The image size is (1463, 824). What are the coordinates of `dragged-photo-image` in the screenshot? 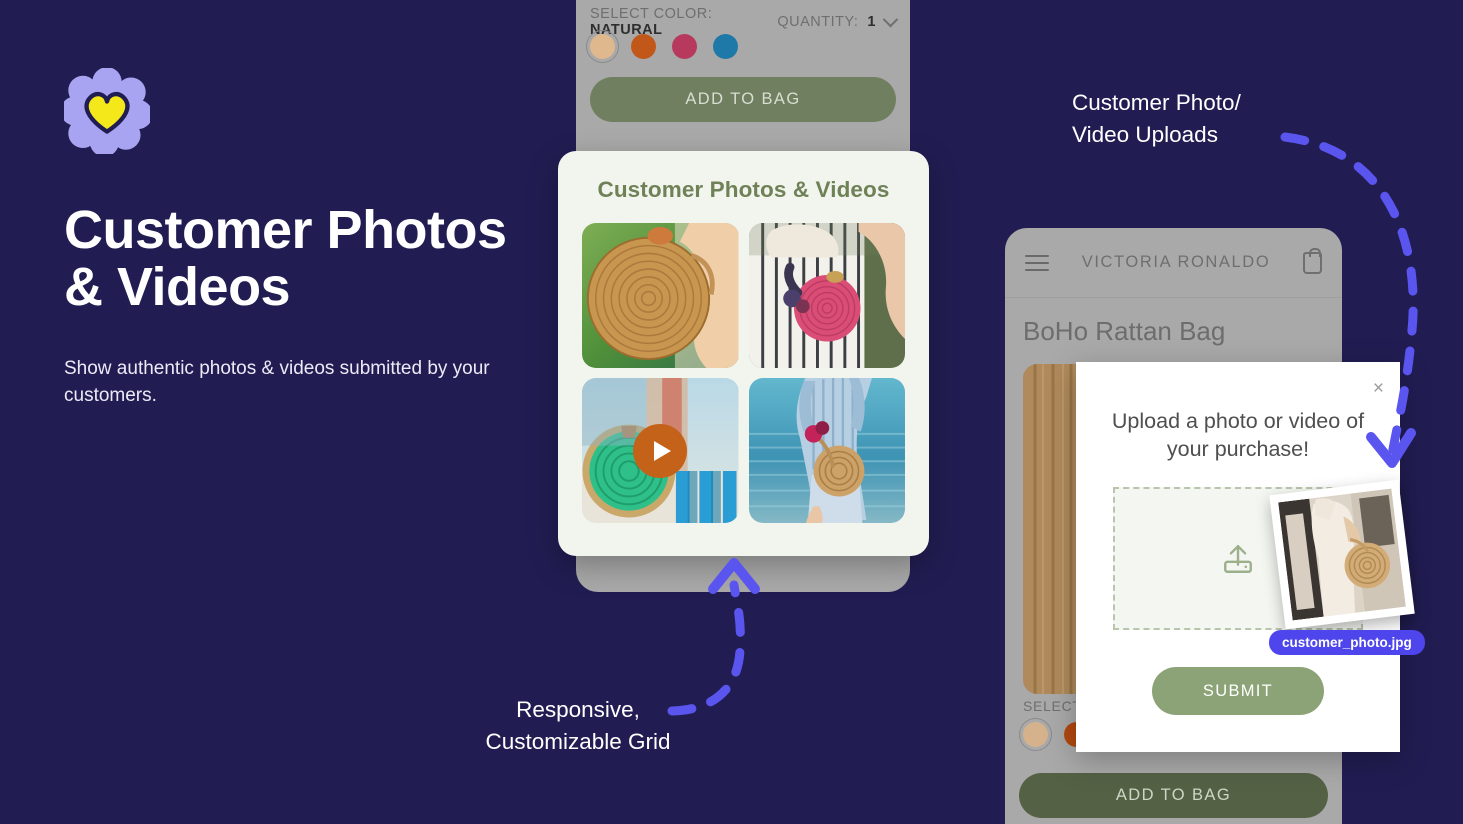 It's located at (1342, 554).